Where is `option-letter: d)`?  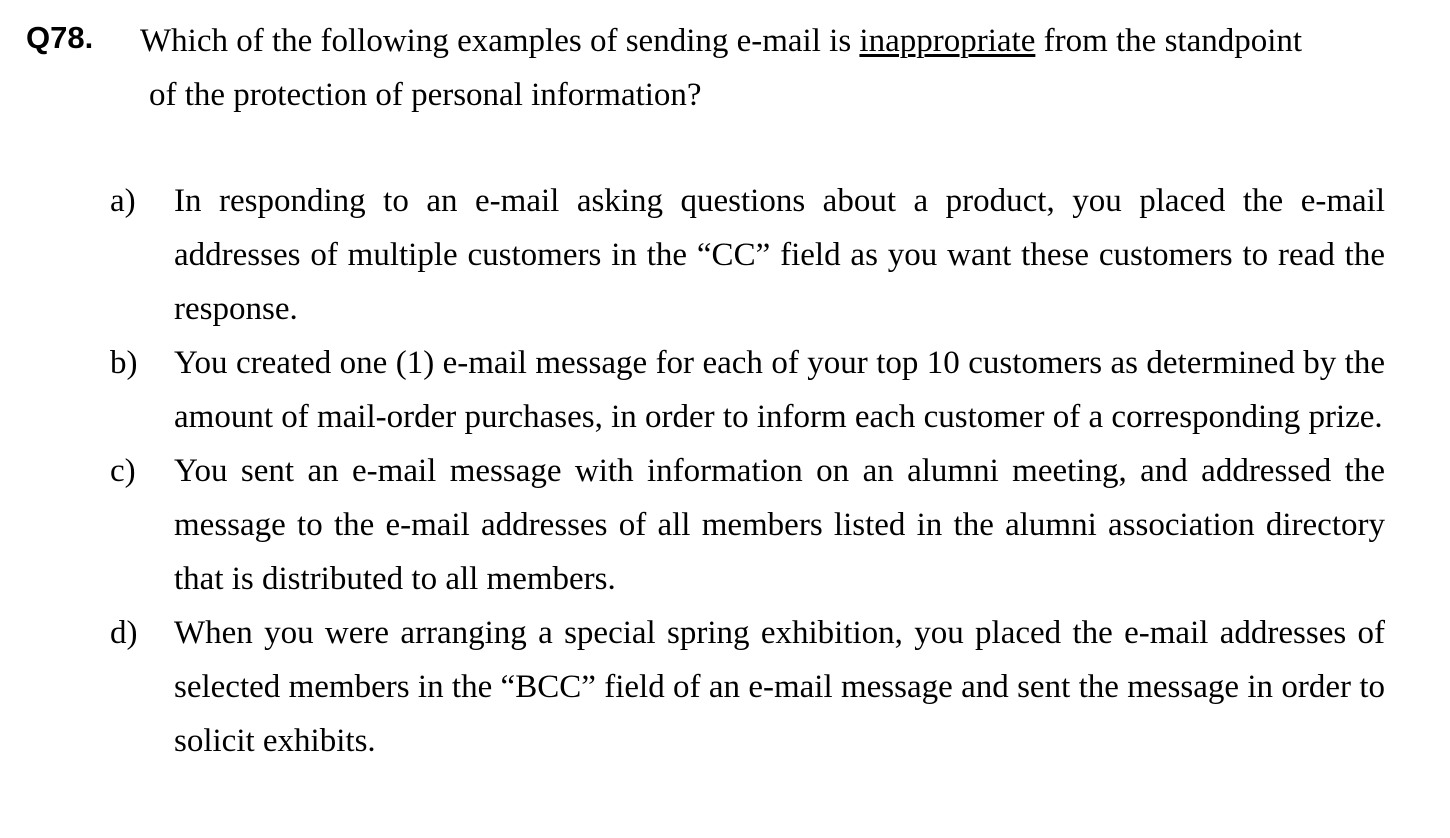 option-letter: d) is located at coordinates (124, 633).